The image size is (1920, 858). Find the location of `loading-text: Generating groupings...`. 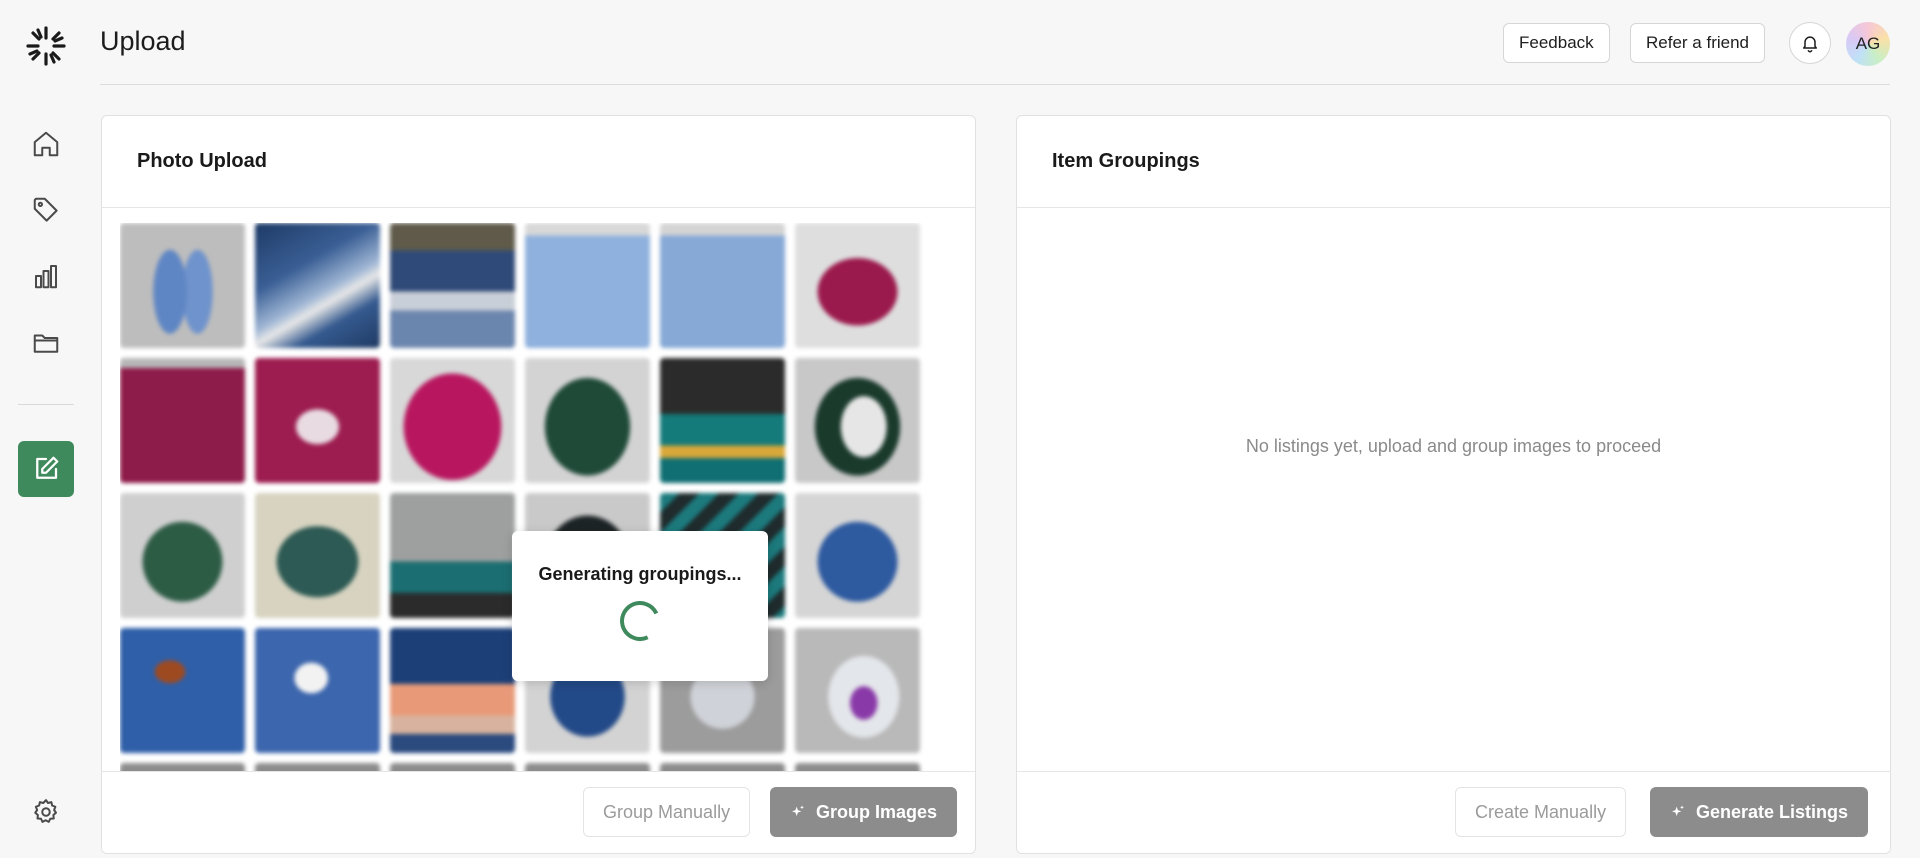

loading-text: Generating groupings... is located at coordinates (640, 574).